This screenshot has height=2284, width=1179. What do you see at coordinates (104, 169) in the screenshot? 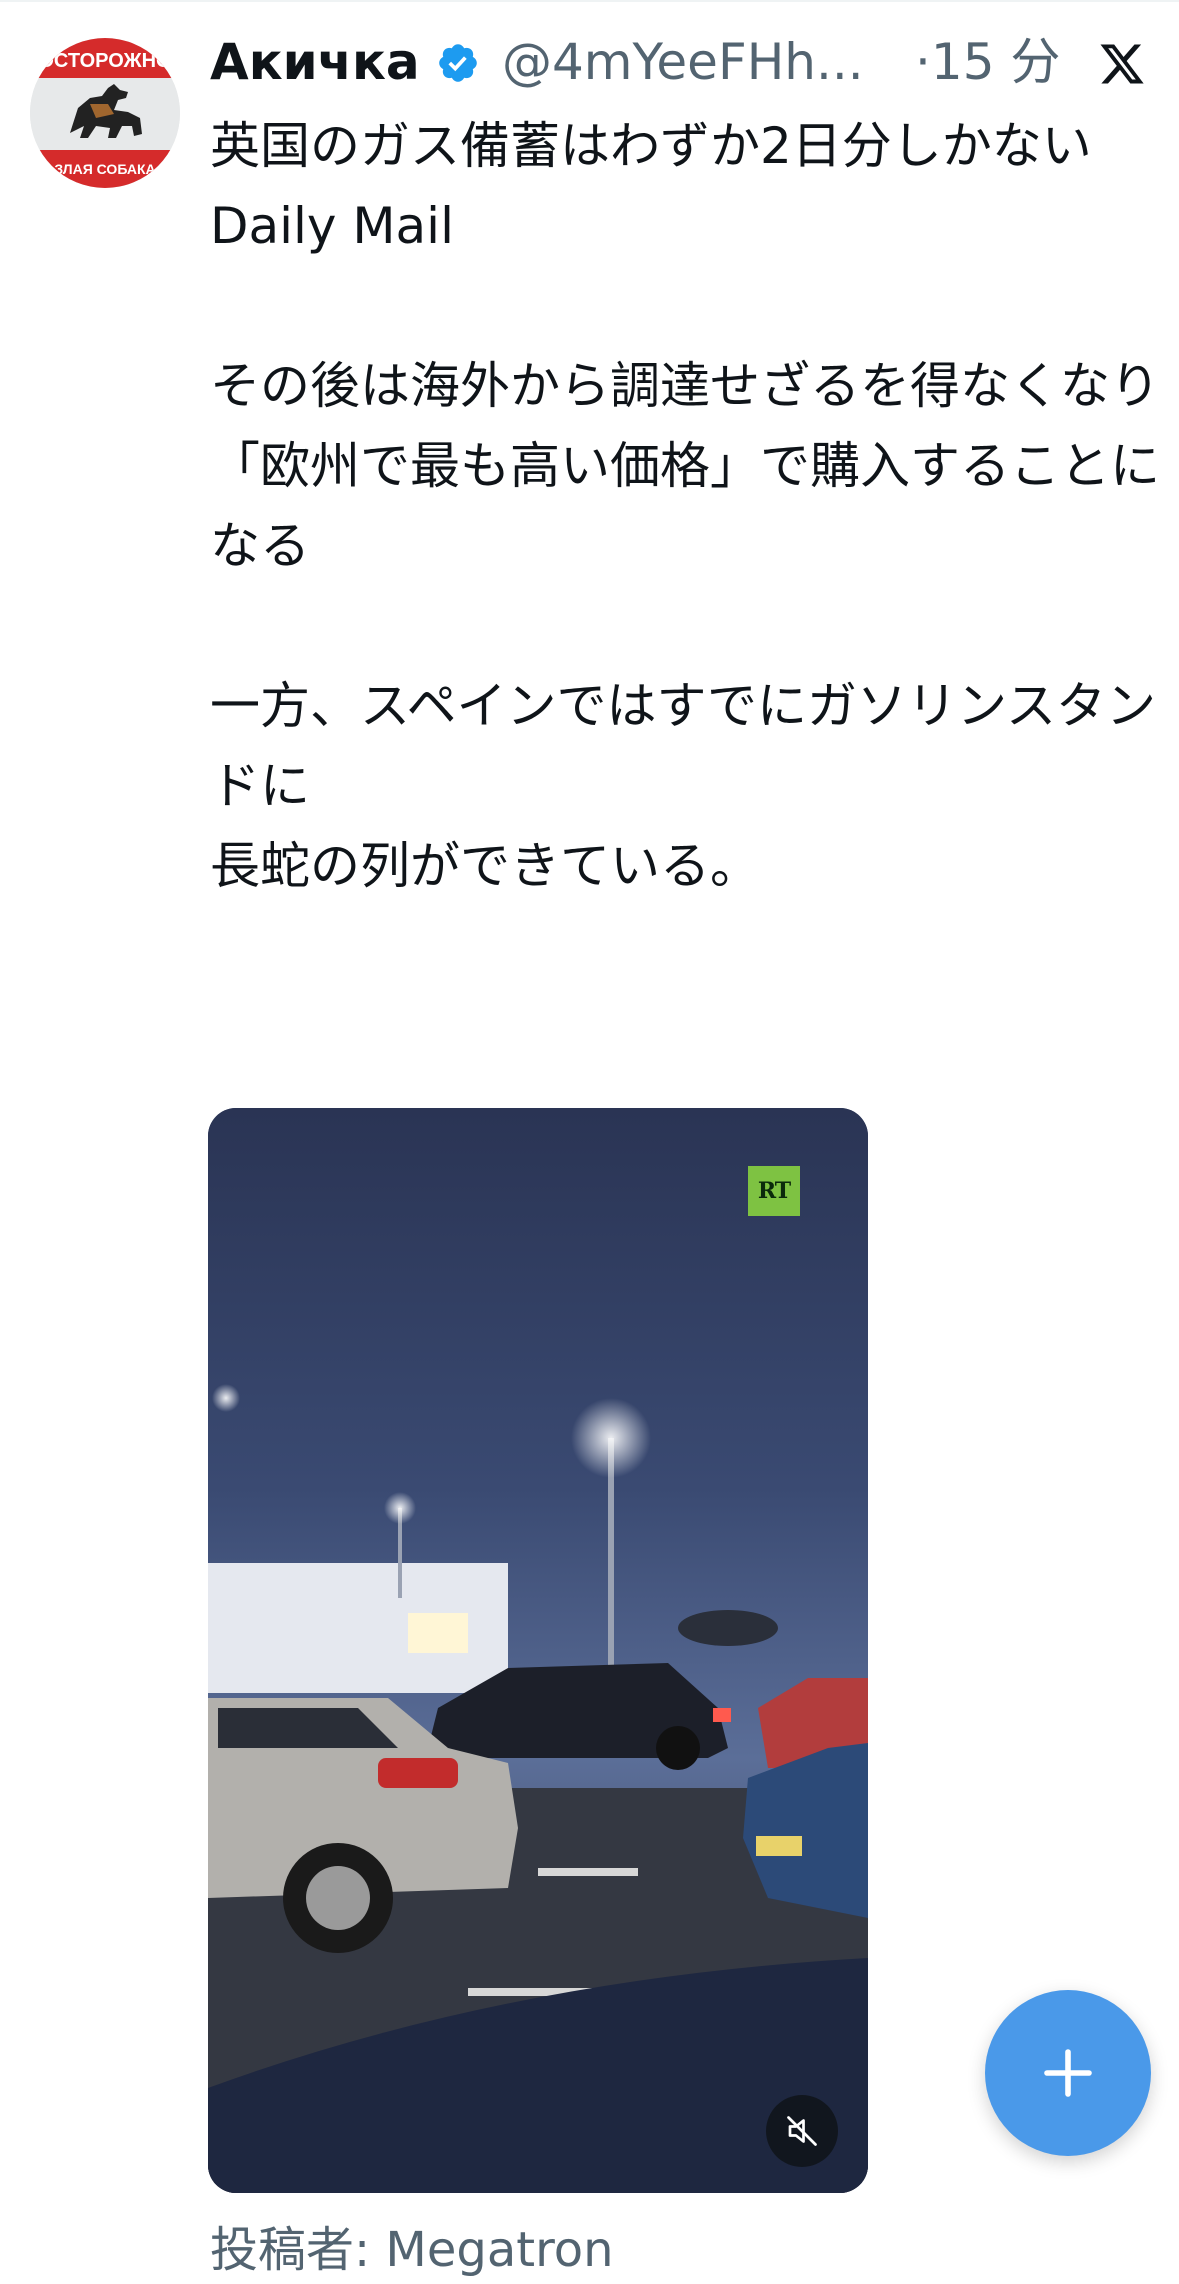
I see `svg-text: ЗЛАЯ СОБАКА` at bounding box center [104, 169].